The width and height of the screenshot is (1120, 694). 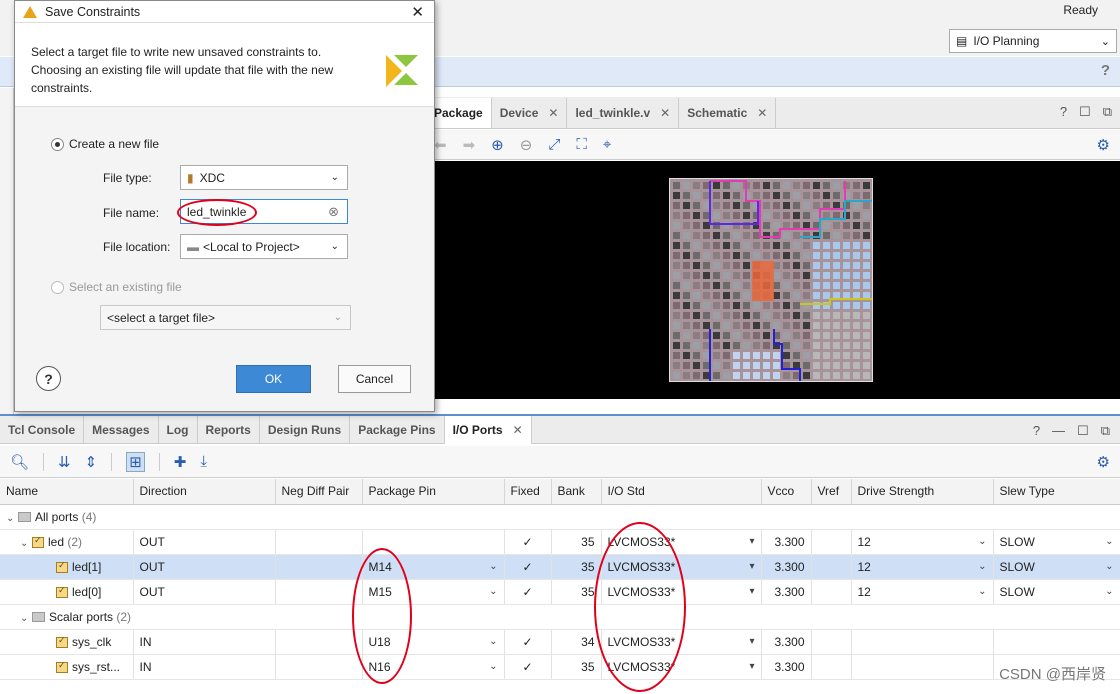 What do you see at coordinates (19, 462) in the screenshot?
I see `search-icon: 🔍︎` at bounding box center [19, 462].